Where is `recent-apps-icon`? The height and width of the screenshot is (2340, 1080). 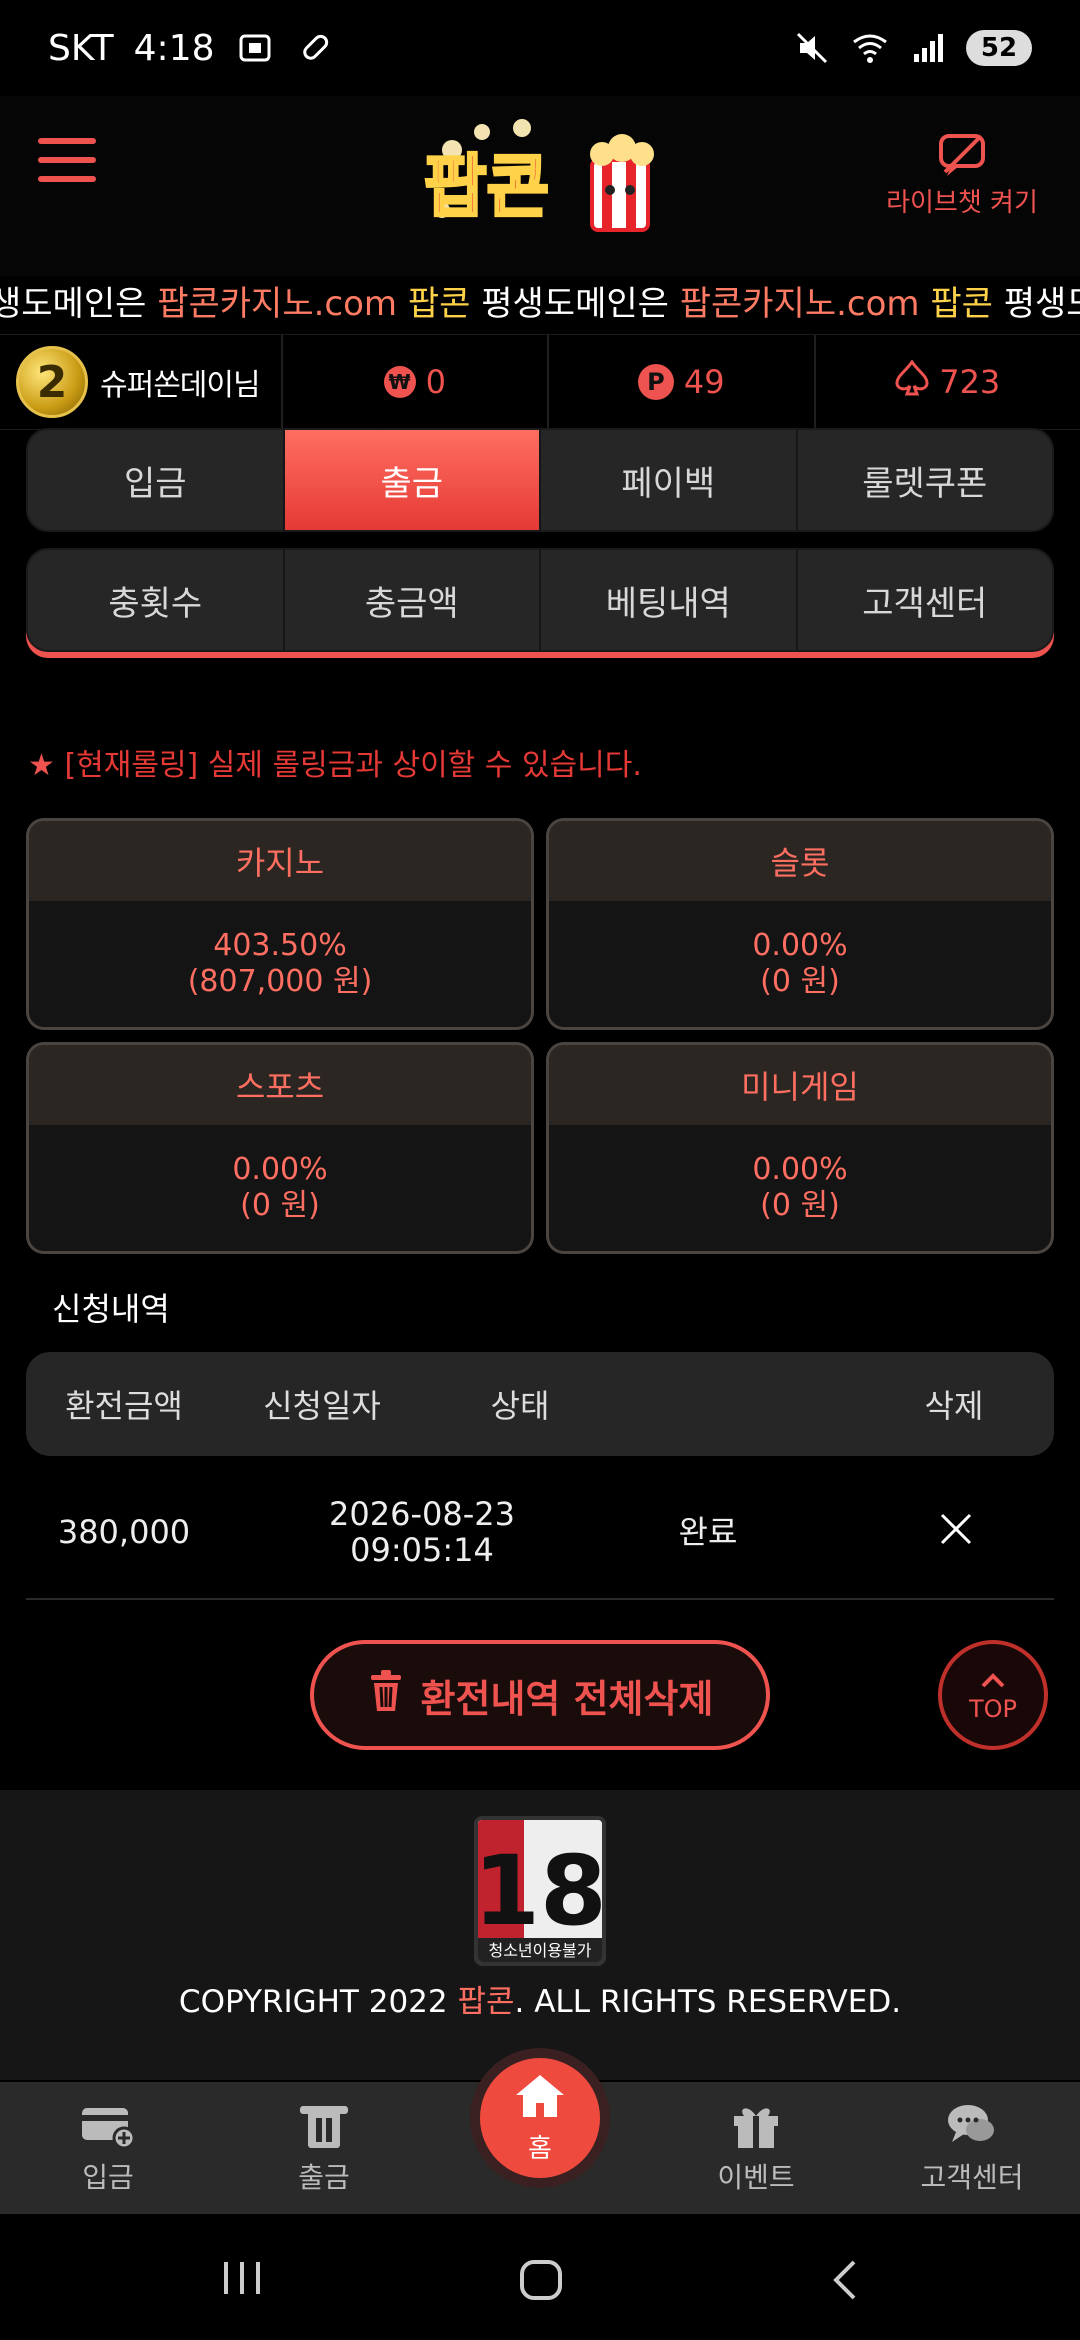
recent-apps-icon is located at coordinates (242, 2280).